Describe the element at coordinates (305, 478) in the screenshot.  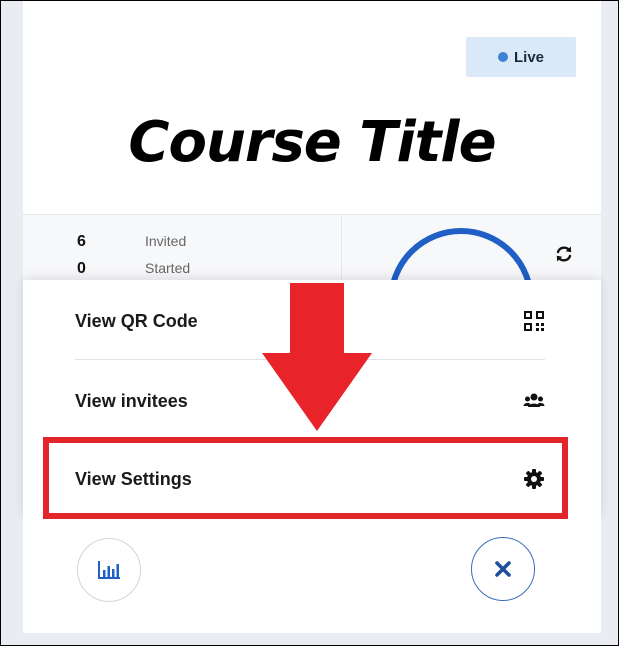
I see `highlight-box` at that location.